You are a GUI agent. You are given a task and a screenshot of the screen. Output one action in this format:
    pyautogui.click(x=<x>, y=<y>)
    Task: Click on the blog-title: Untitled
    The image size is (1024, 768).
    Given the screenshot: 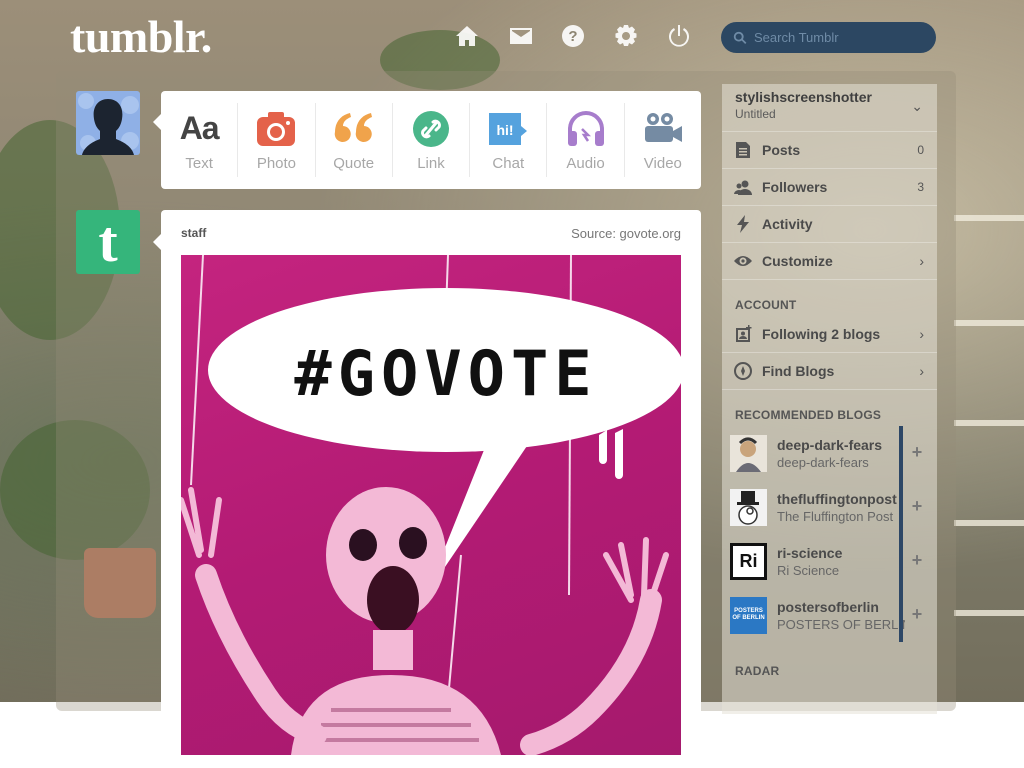 What is the action you would take?
    pyautogui.click(x=755, y=114)
    